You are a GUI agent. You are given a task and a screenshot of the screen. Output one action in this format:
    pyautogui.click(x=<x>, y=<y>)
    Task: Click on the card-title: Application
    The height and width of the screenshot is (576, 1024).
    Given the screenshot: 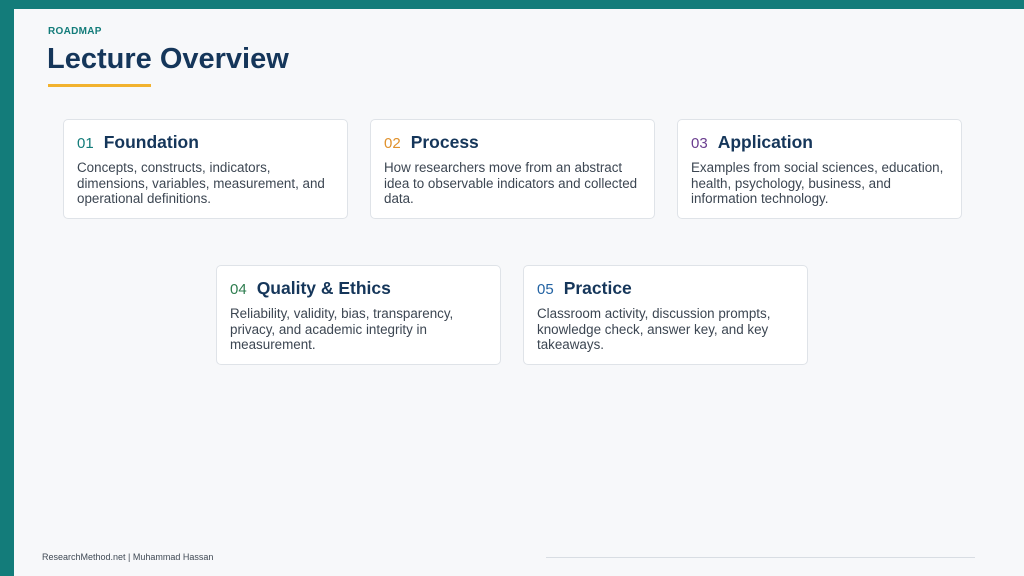 What is the action you would take?
    pyautogui.click(x=765, y=142)
    